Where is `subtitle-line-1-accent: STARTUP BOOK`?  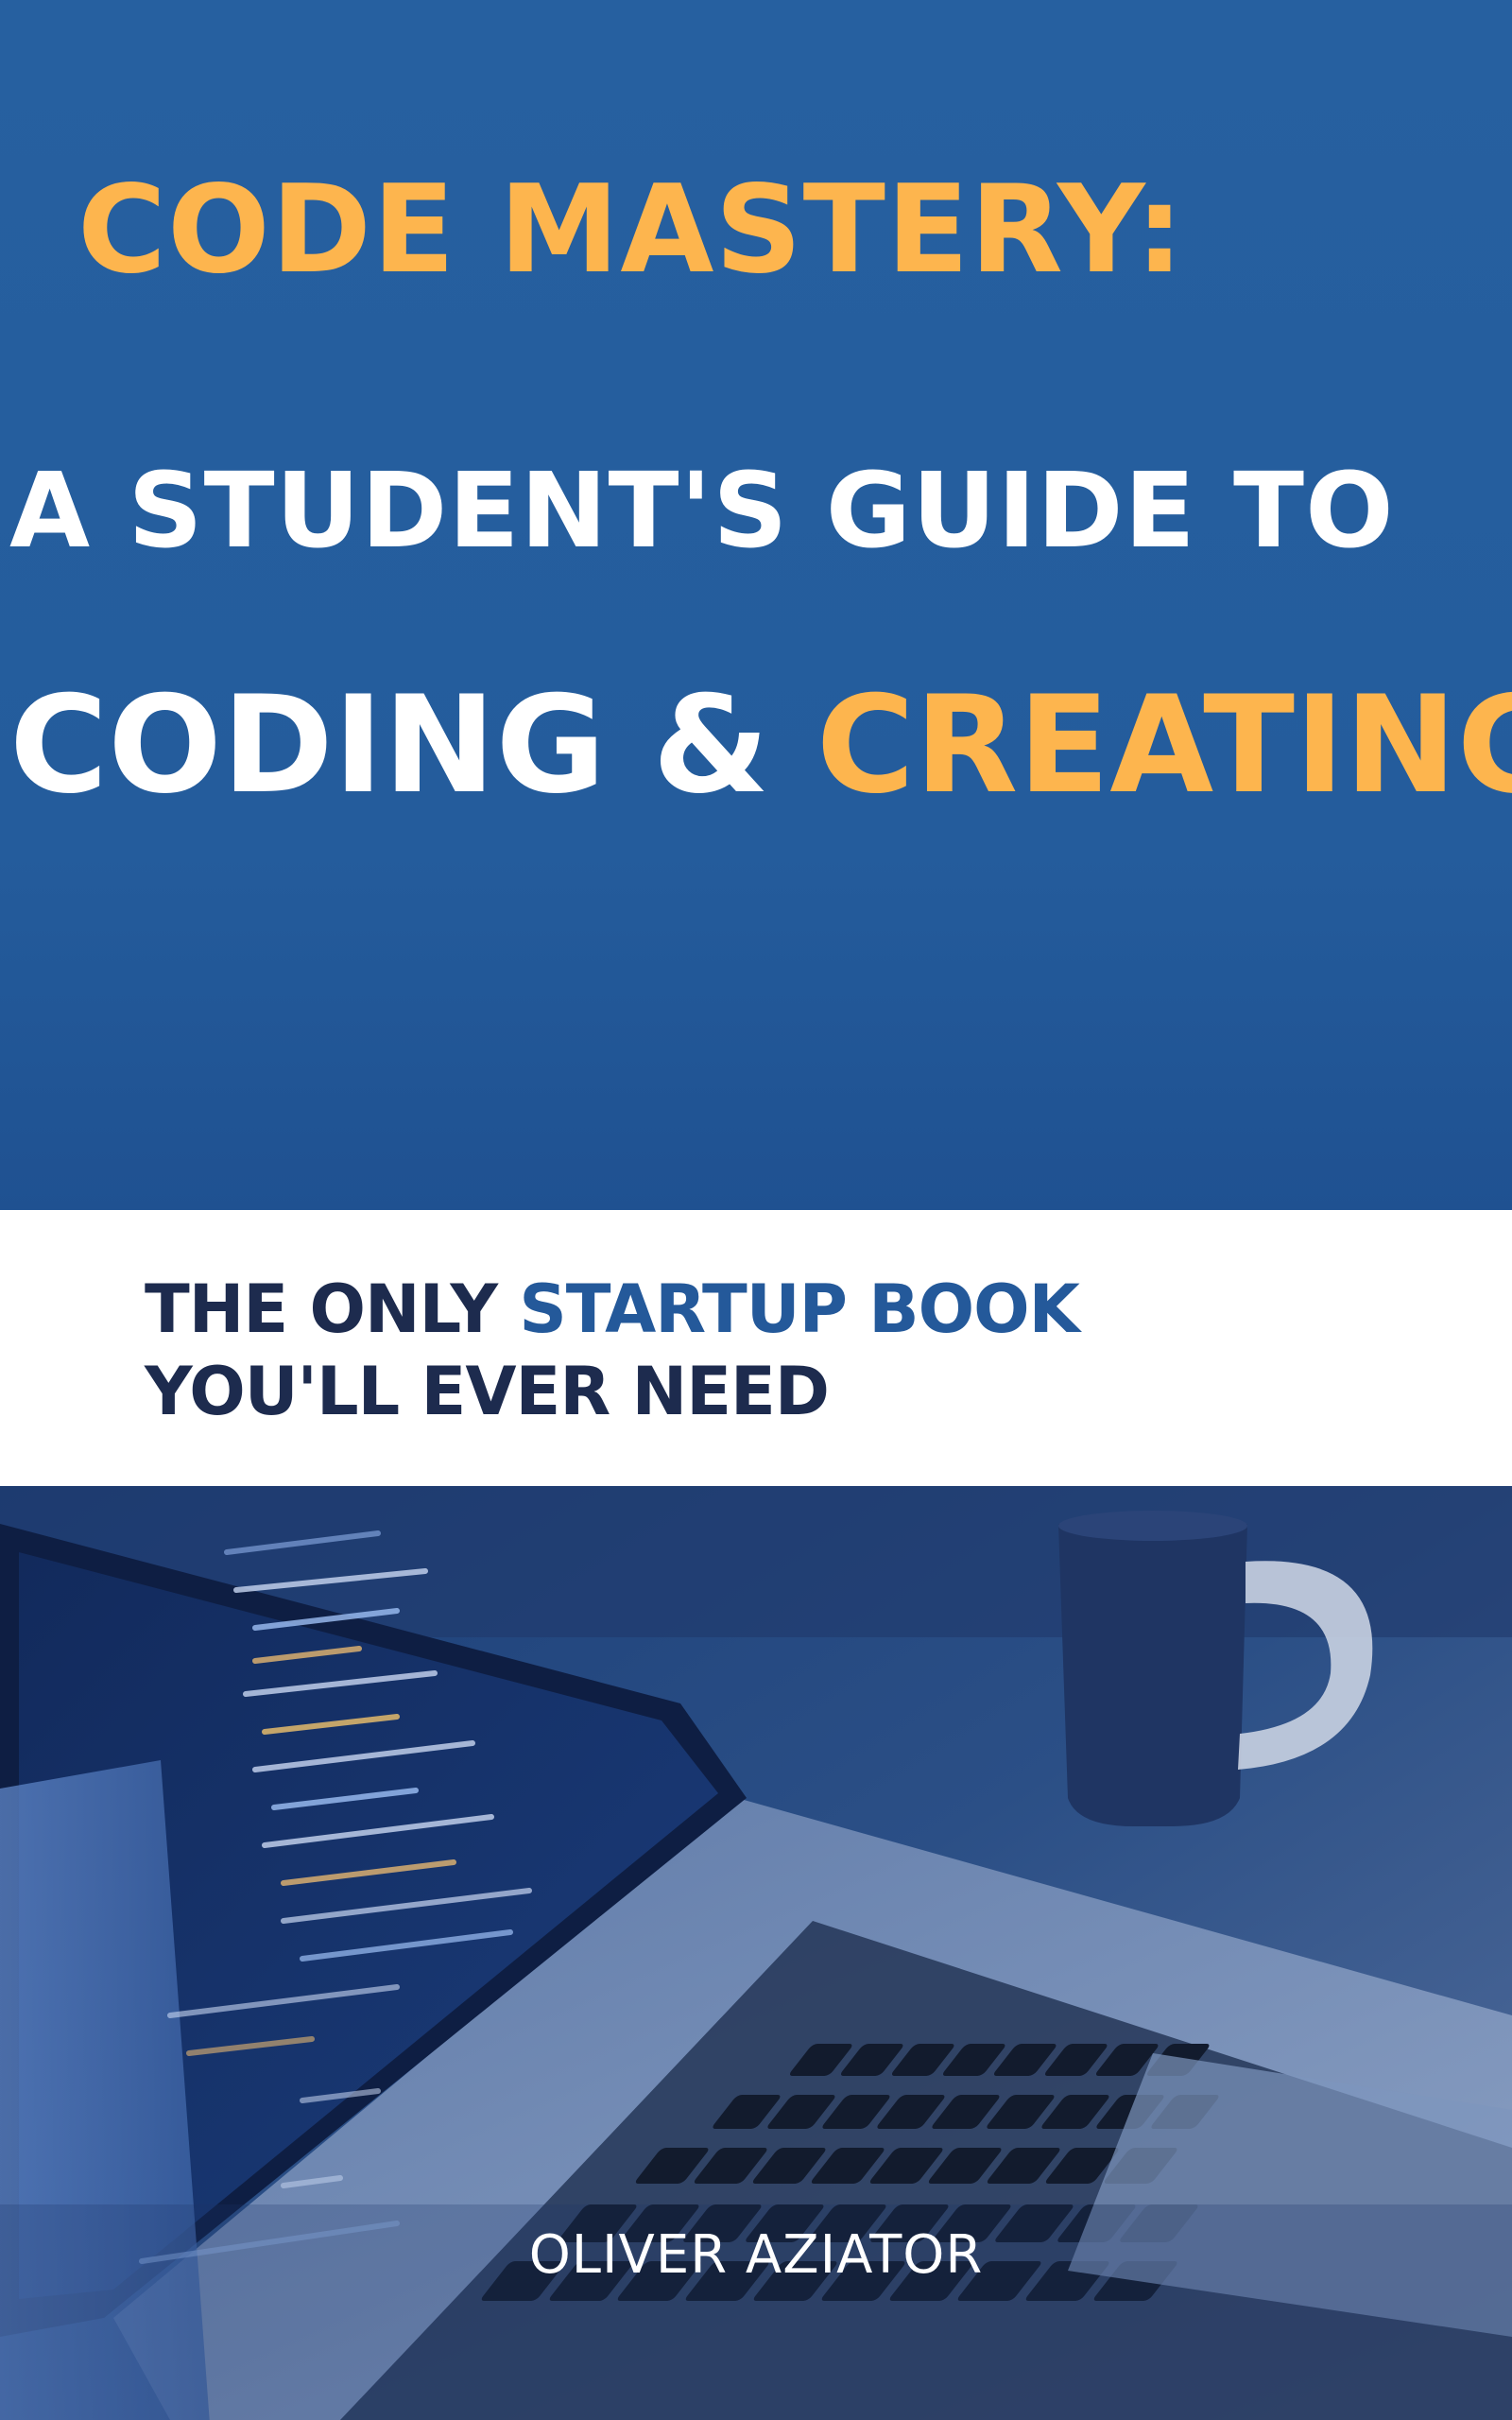 subtitle-line-1-accent: STARTUP BOOK is located at coordinates (799, 1309).